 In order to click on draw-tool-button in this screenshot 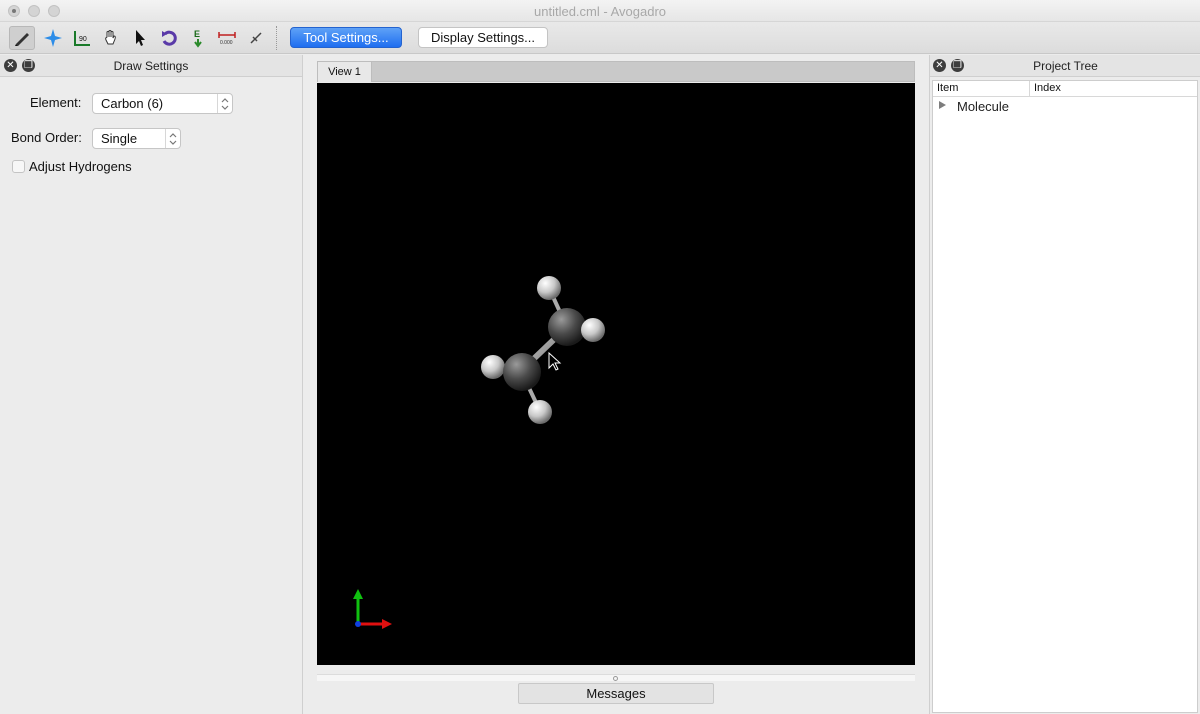, I will do `click(22, 38)`.